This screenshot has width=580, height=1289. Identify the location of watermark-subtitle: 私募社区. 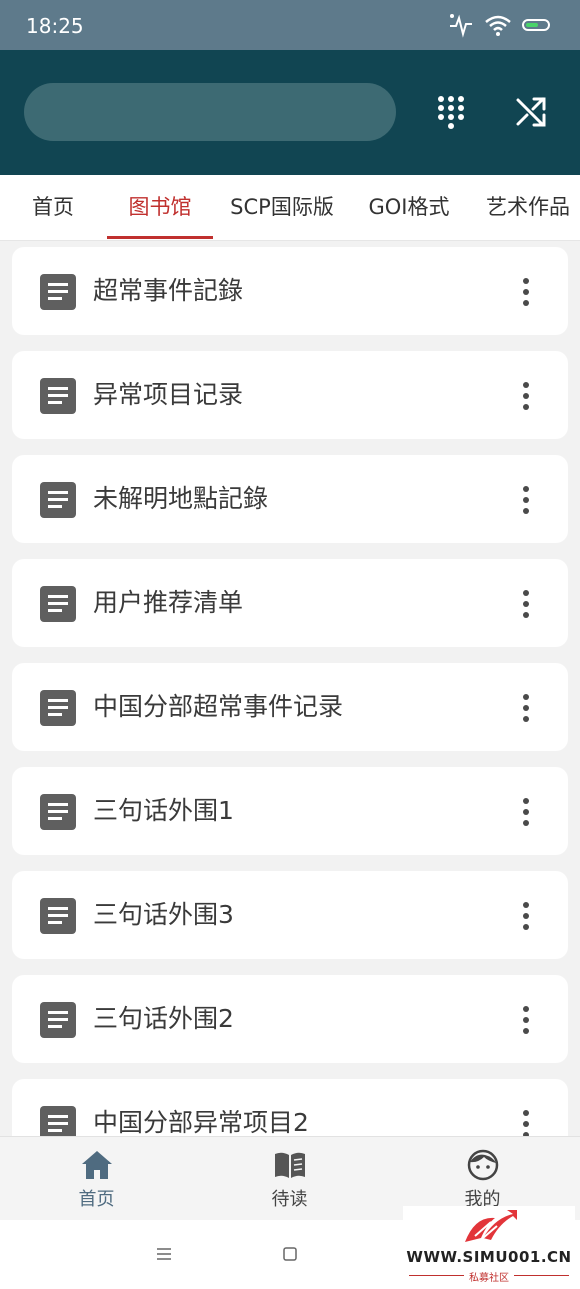
(489, 1278).